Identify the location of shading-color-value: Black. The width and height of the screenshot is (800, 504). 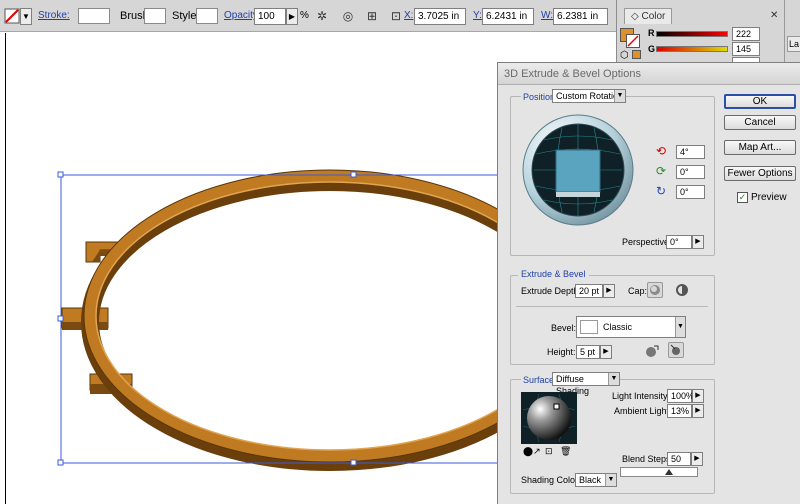
(590, 480).